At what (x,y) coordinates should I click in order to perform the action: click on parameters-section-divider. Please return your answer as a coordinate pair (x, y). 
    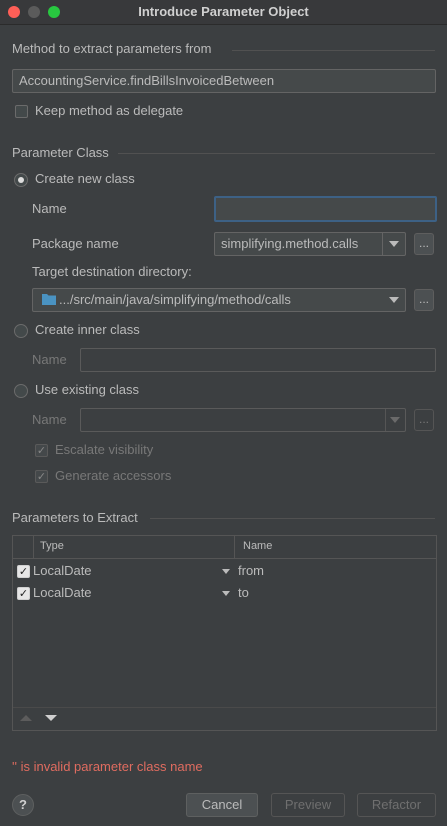
    Looking at the image, I should click on (292, 518).